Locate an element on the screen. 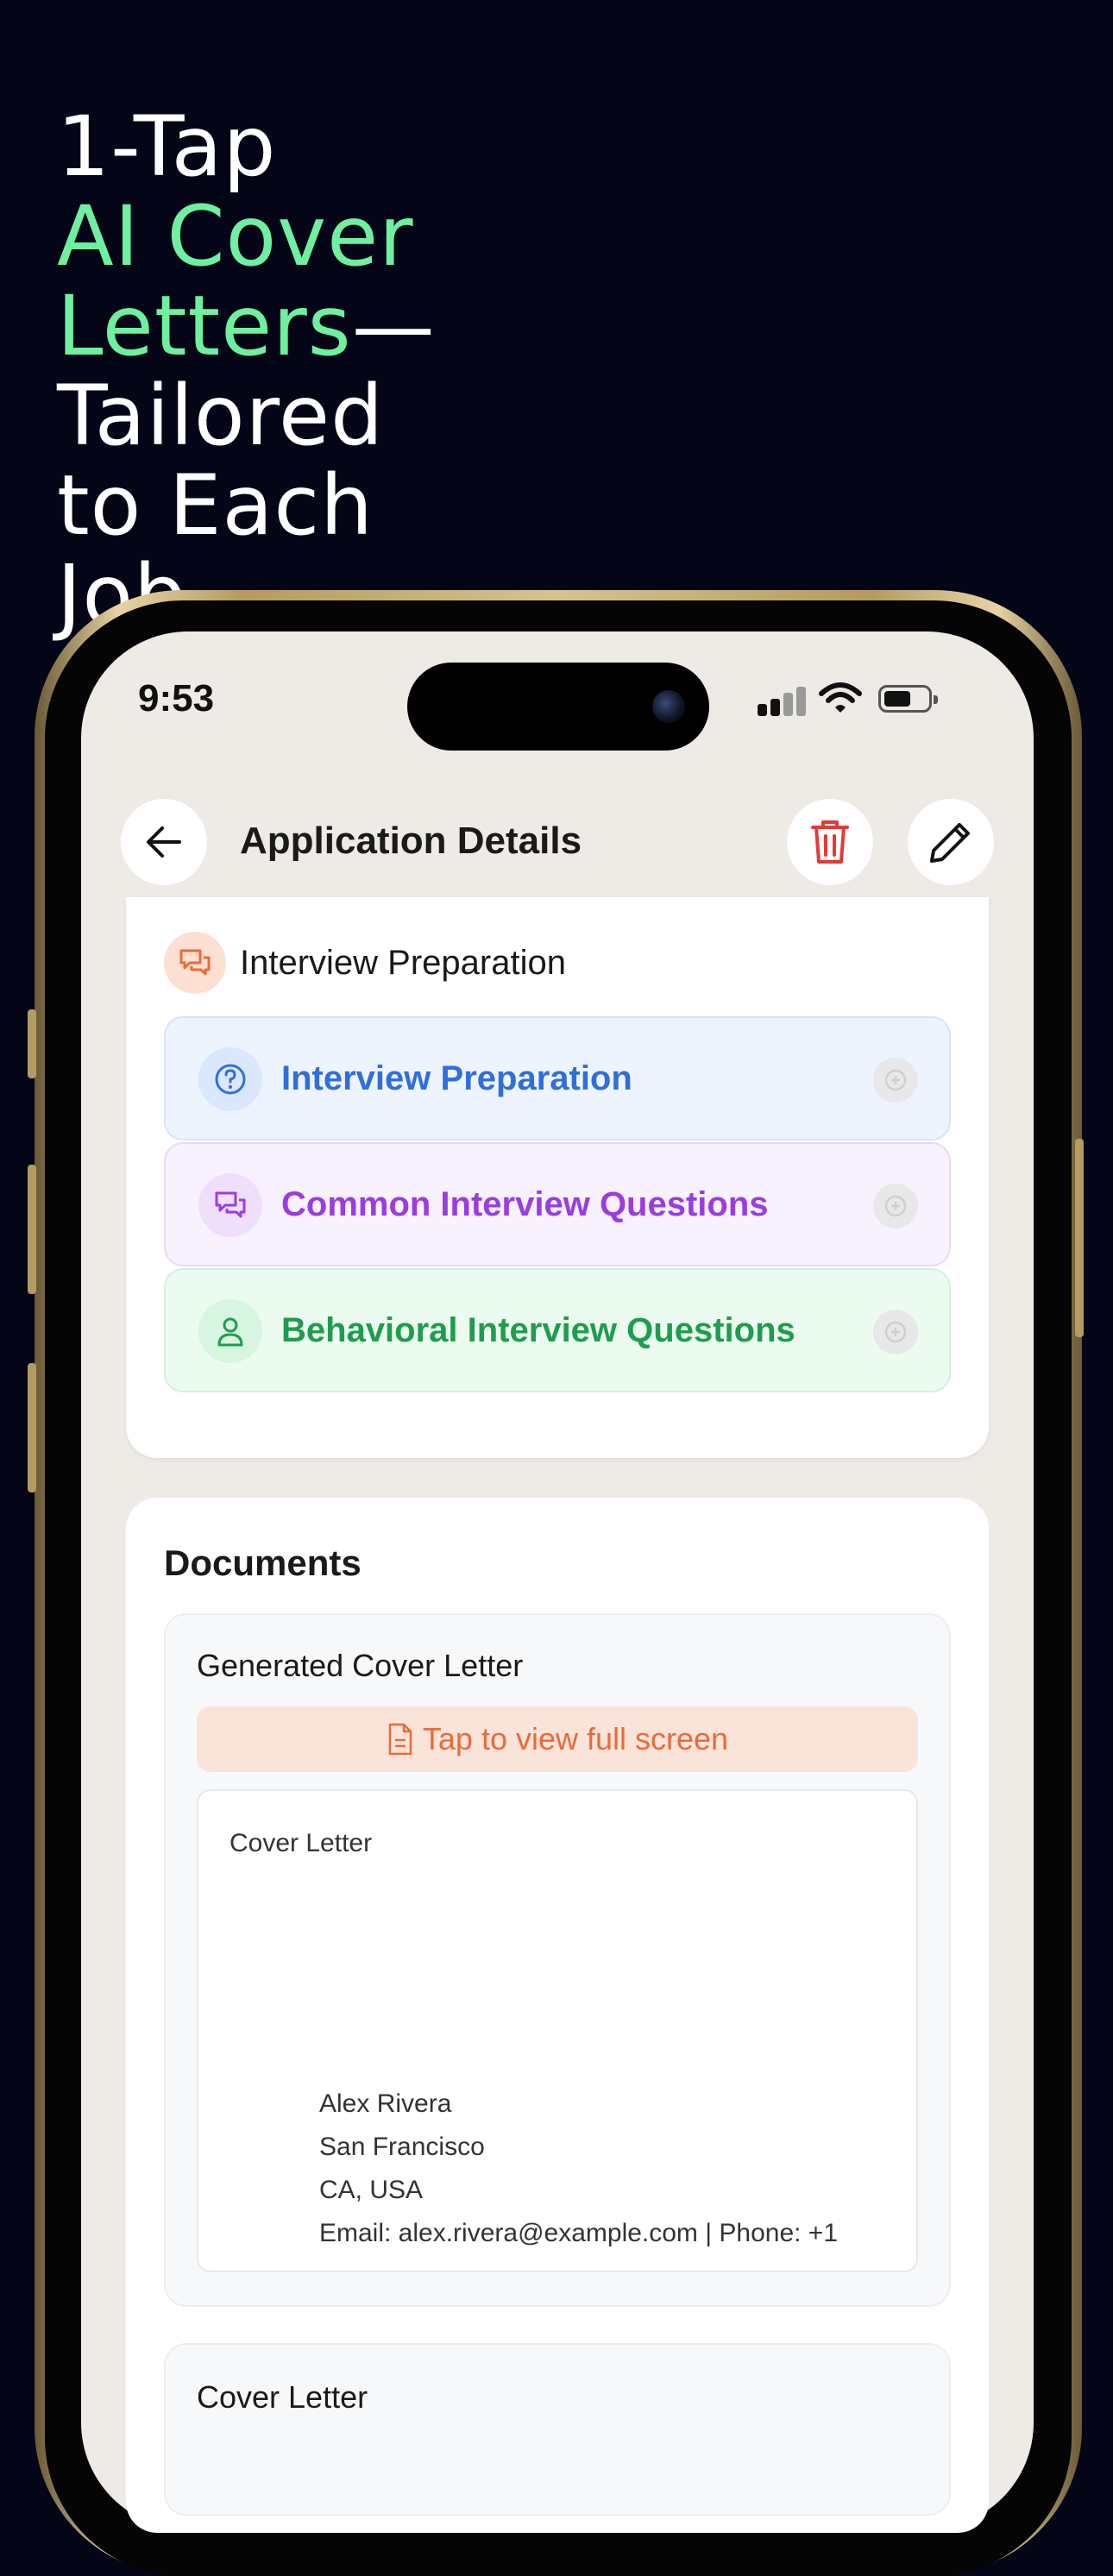 Image resolution: width=1113 pixels, height=2576 pixels. arrow-left-icon is located at coordinates (164, 842).